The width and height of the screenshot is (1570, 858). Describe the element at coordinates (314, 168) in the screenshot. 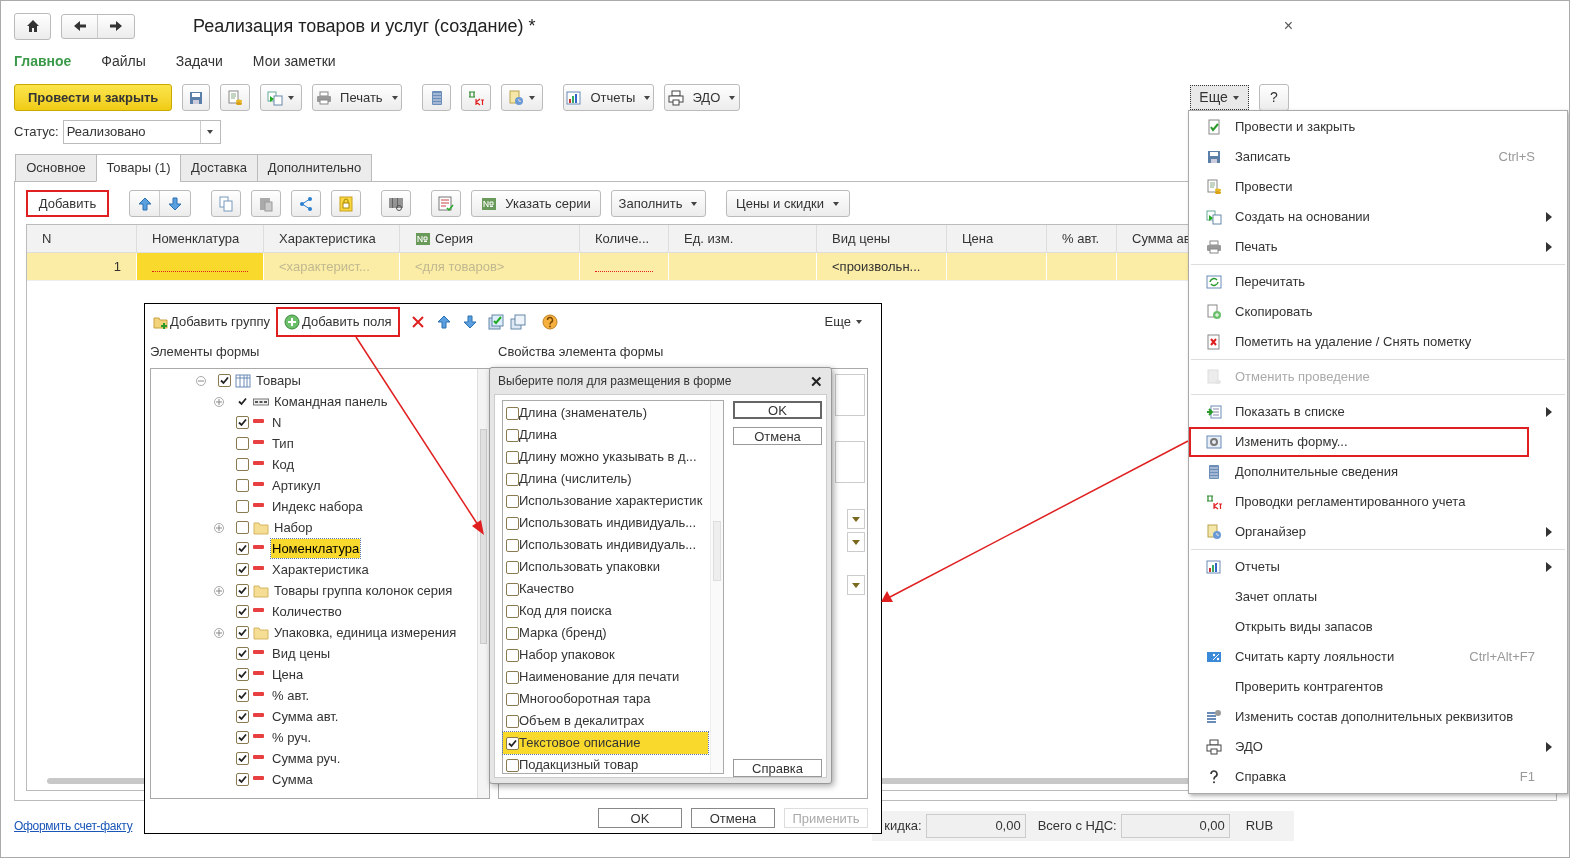

I see `tab: Дополнительно` at that location.